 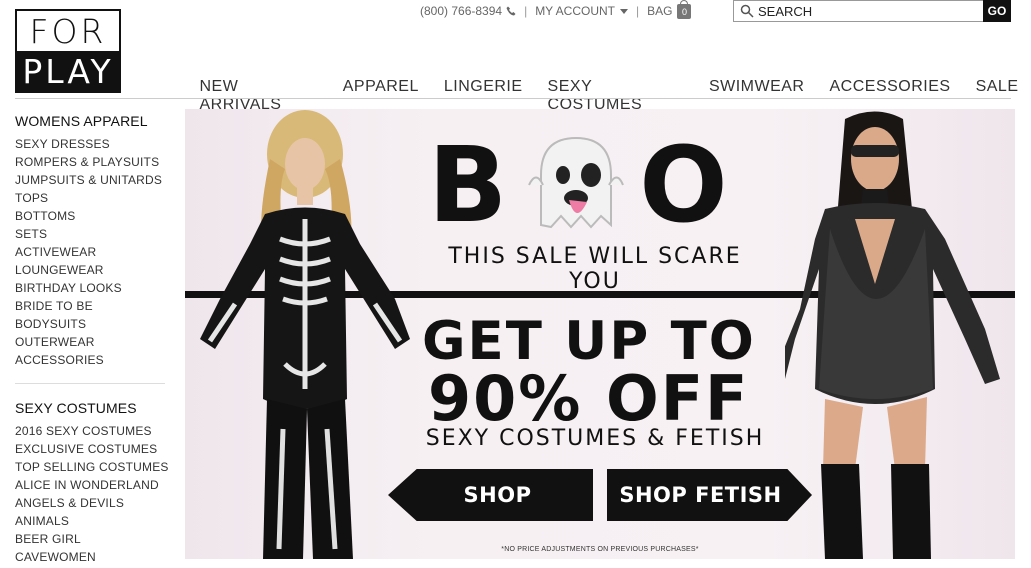 What do you see at coordinates (95, 121) in the screenshot?
I see `sidebar-heading-womens-apparel: WOMENS APPAREL` at bounding box center [95, 121].